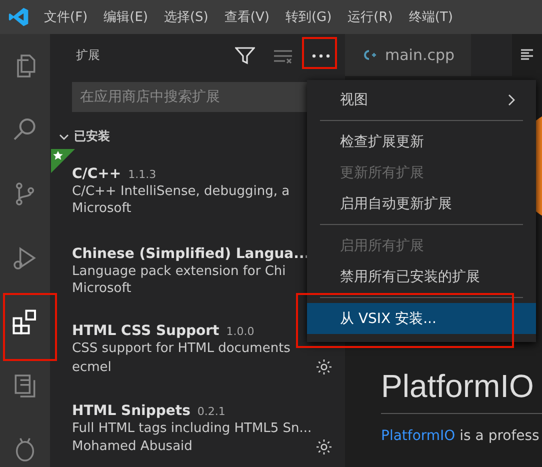  Describe the element at coordinates (420, 55) in the screenshot. I see `tab-label: main.cpp` at that location.